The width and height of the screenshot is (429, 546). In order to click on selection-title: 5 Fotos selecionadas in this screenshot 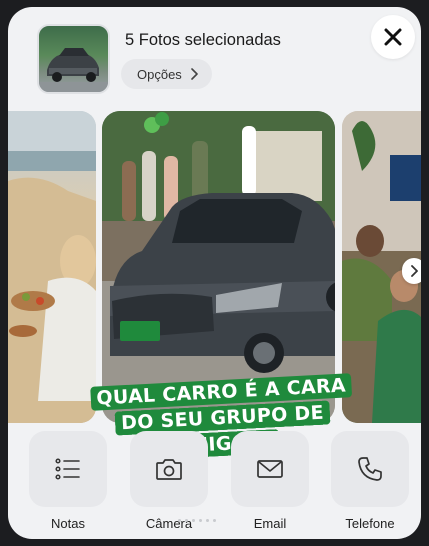, I will do `click(203, 40)`.